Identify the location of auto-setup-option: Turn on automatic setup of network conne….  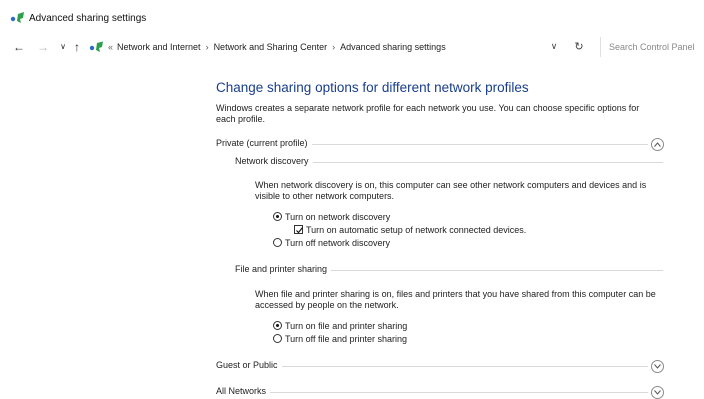
(410, 230).